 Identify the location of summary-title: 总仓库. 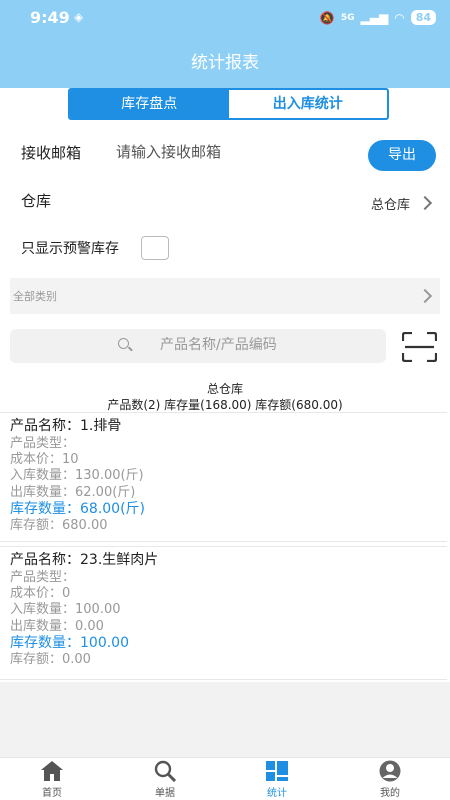
(224, 389).